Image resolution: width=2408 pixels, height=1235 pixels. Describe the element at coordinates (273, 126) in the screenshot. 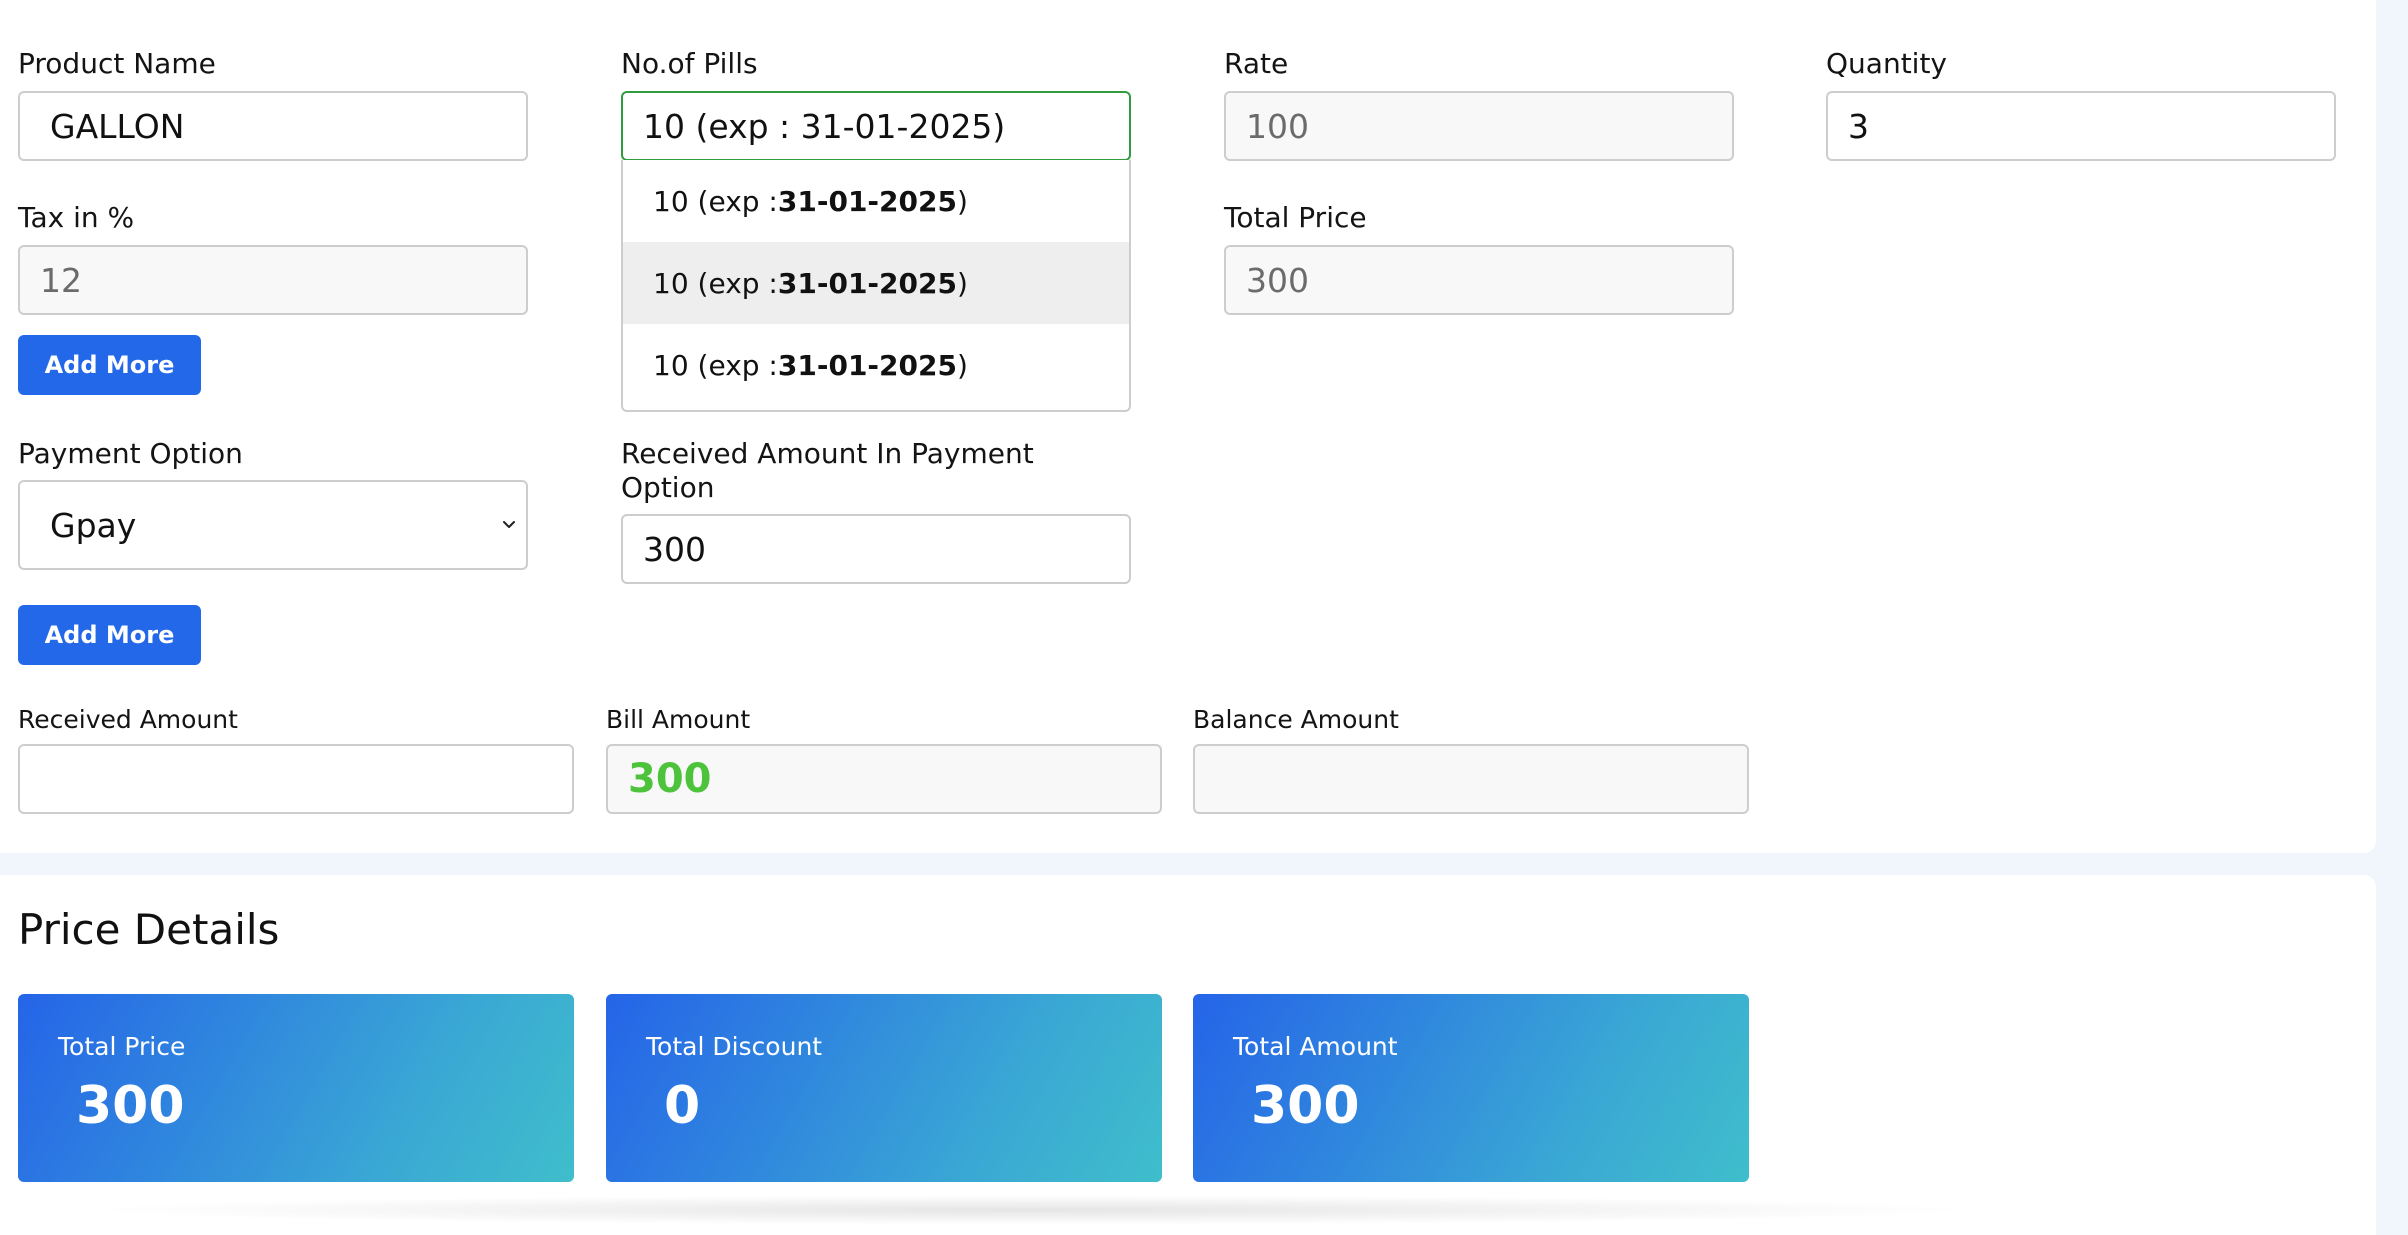

I see `product-name-input: GALLON` at that location.